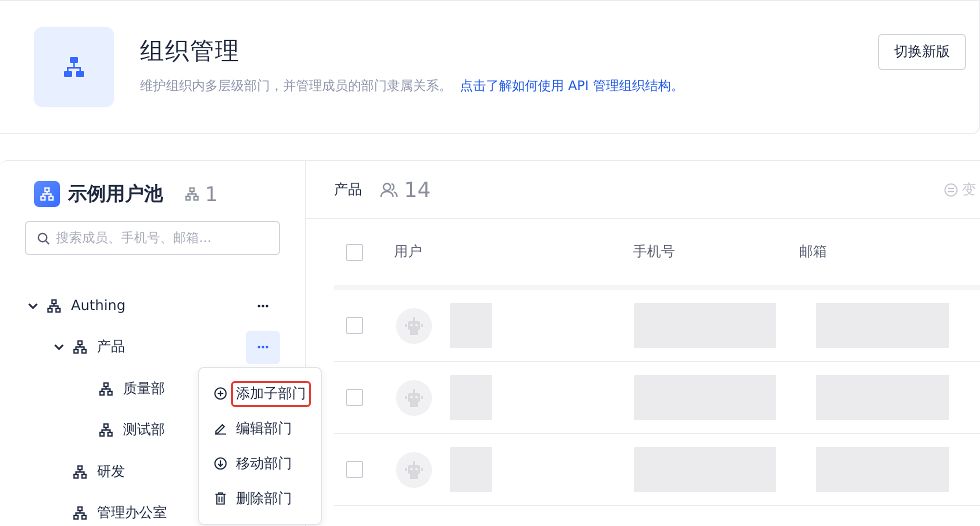  What do you see at coordinates (408, 252) in the screenshot?
I see `column-header: 用户` at bounding box center [408, 252].